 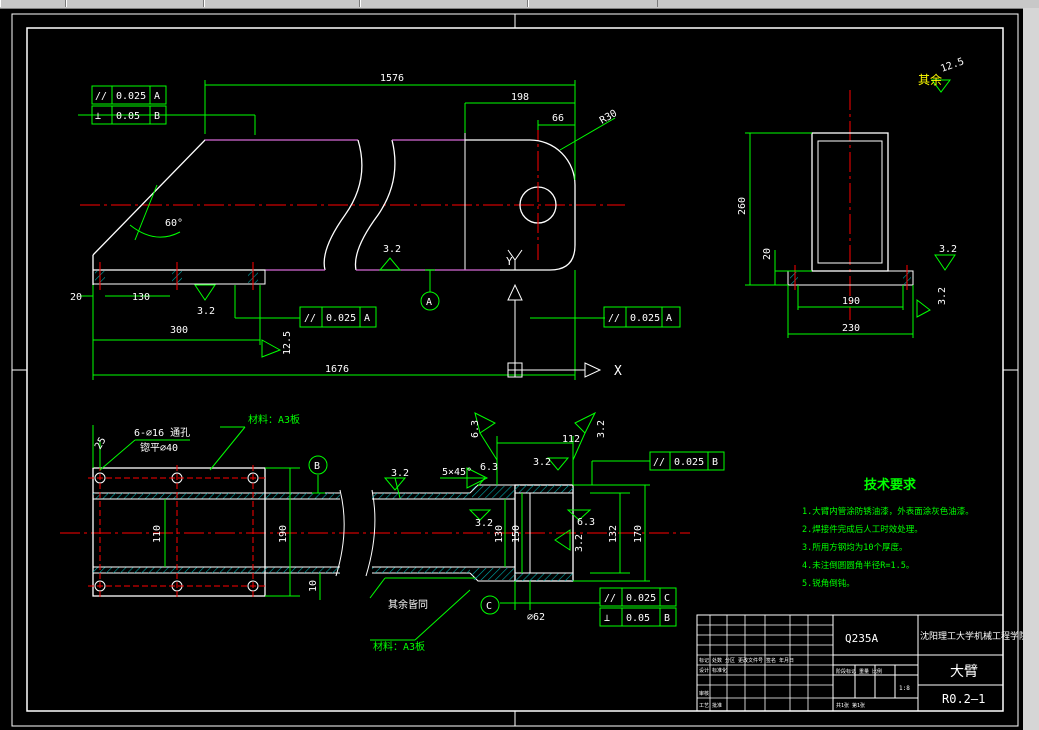 What do you see at coordinates (141, 297) in the screenshot?
I see `dim-130: 130` at bounding box center [141, 297].